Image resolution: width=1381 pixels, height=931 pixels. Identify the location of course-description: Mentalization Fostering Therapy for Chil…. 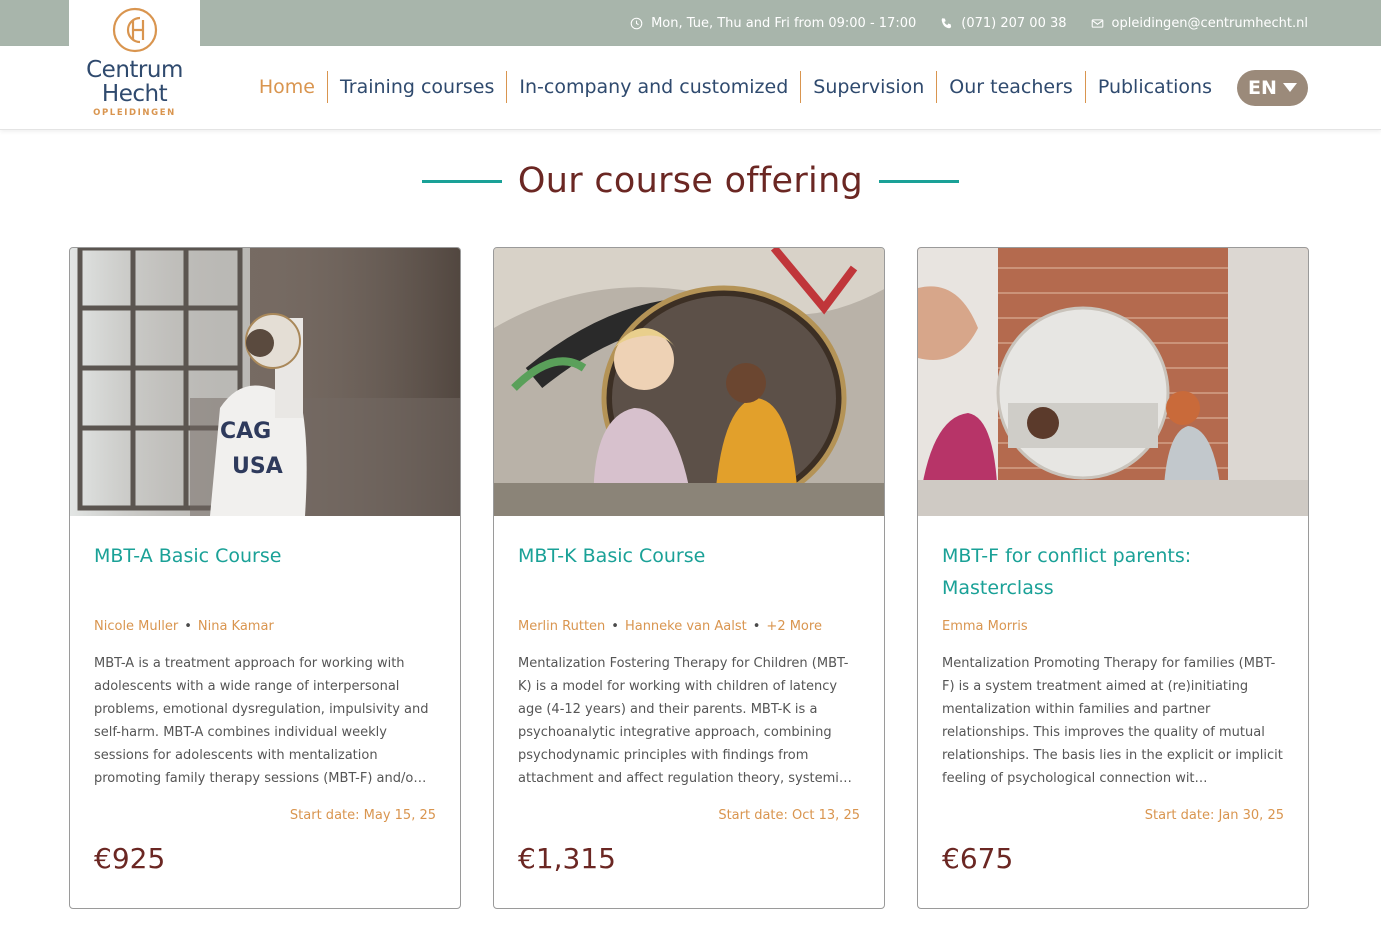
(685, 721).